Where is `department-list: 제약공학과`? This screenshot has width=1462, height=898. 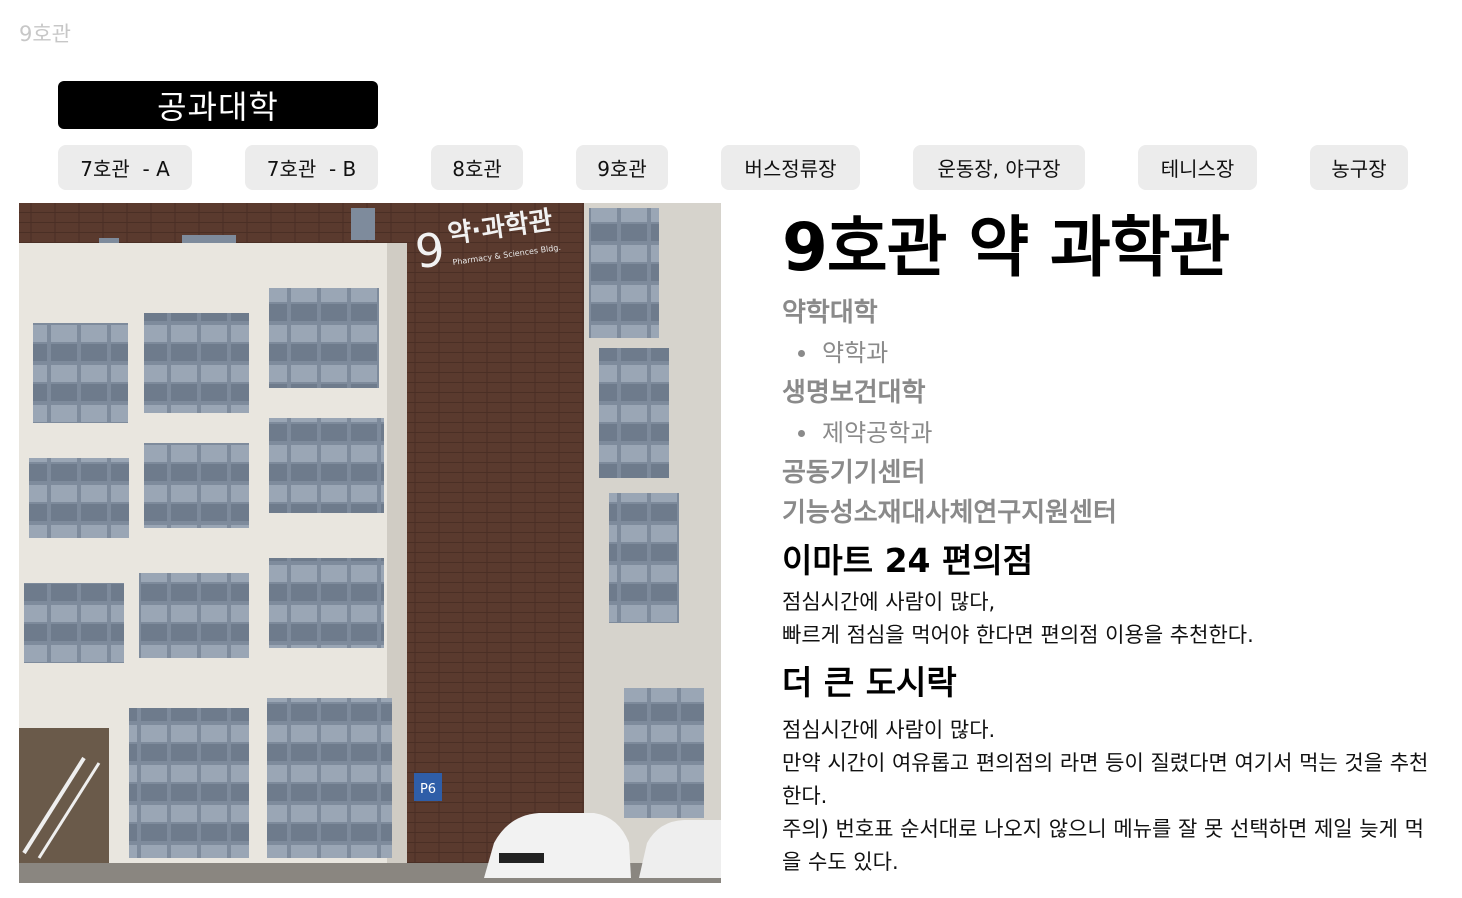
department-list: 제약공학과 is located at coordinates (1112, 433).